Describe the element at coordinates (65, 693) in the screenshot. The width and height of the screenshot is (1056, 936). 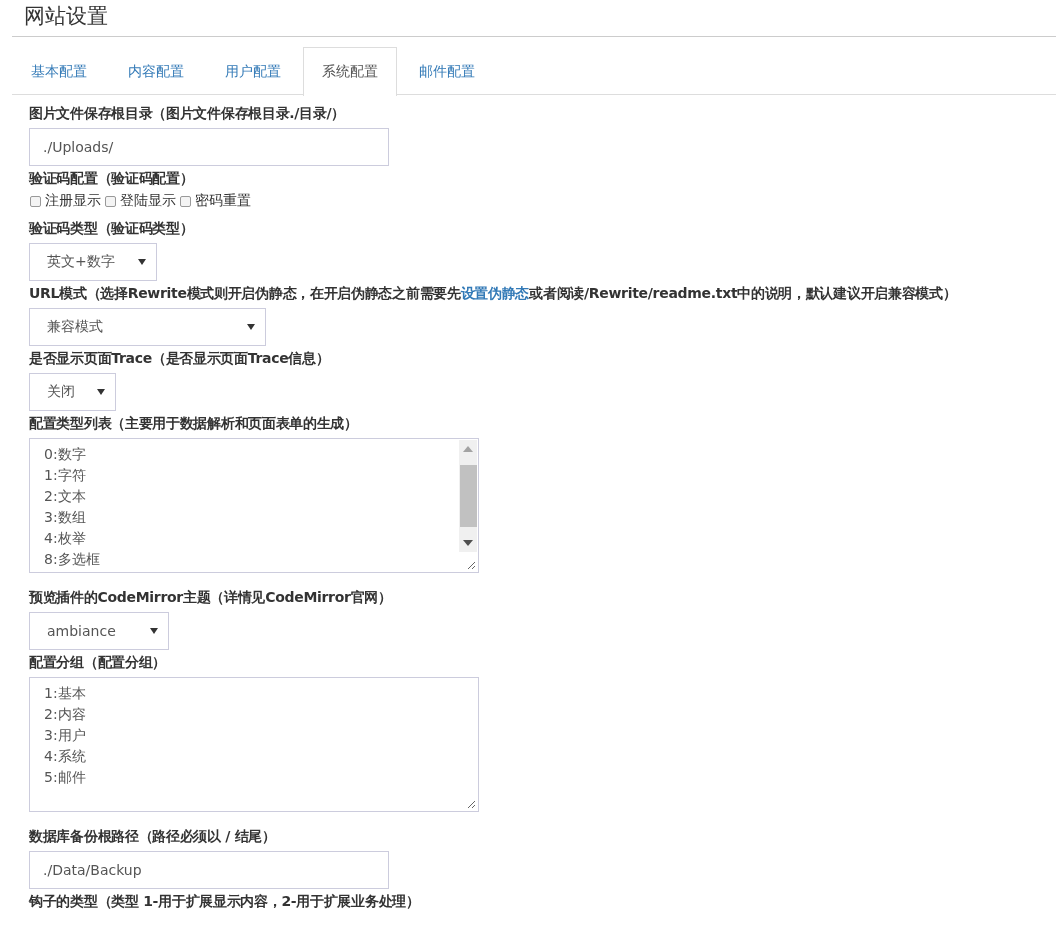
I see `textarea-line: 1:基本` at that location.